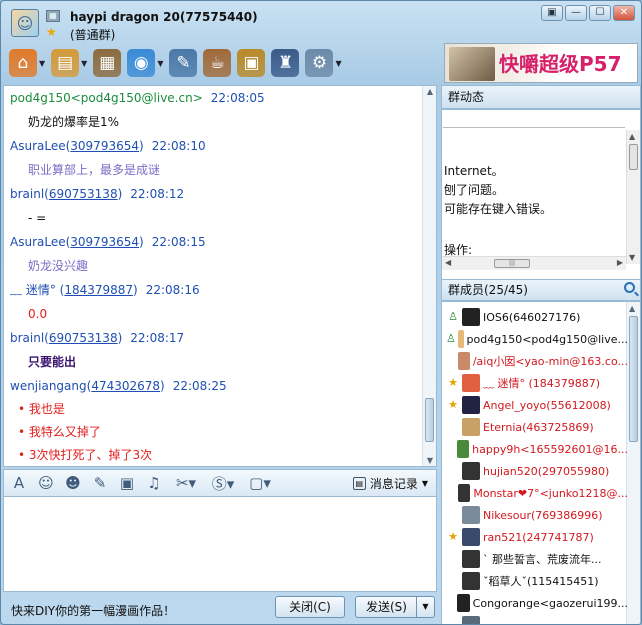 The height and width of the screenshot is (625, 642). I want to click on toolbar-admin-button: ♜, so click(285, 63).